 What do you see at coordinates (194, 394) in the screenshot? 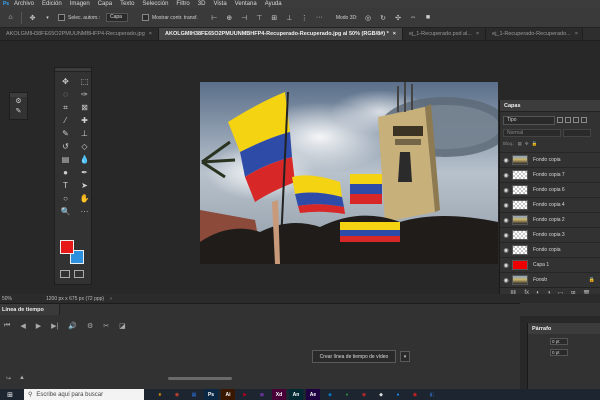
I see `taskbar-app-icon: ▦` at bounding box center [194, 394].